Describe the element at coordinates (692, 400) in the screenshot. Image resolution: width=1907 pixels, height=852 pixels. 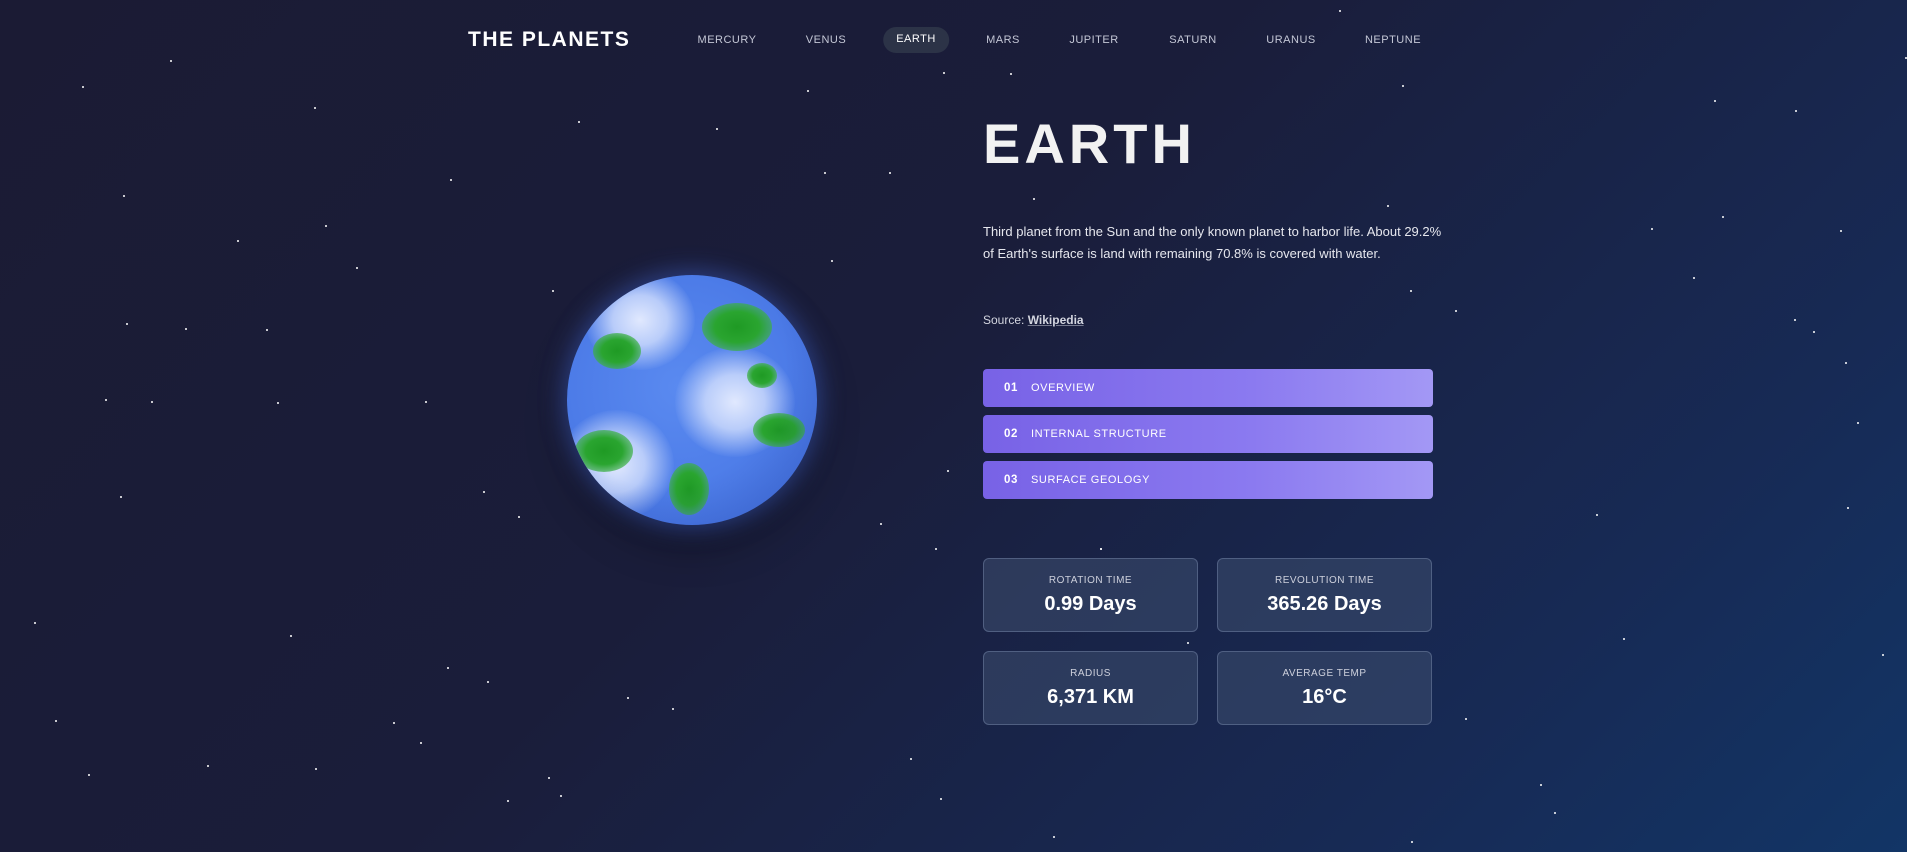
I see `planet-earth-illustration` at that location.